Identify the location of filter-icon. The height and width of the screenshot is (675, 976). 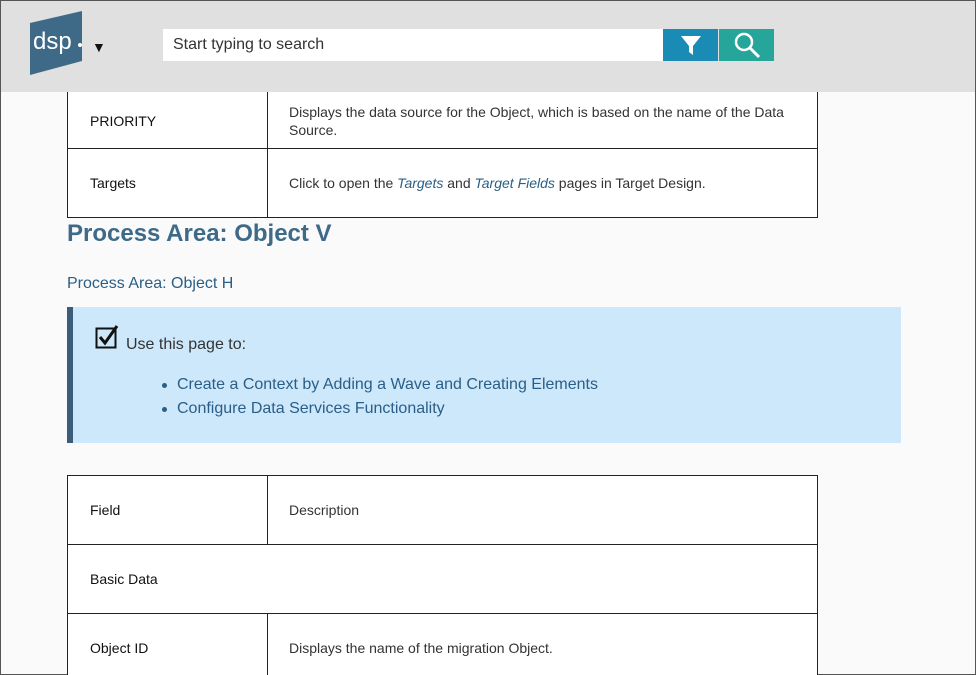
(690, 45).